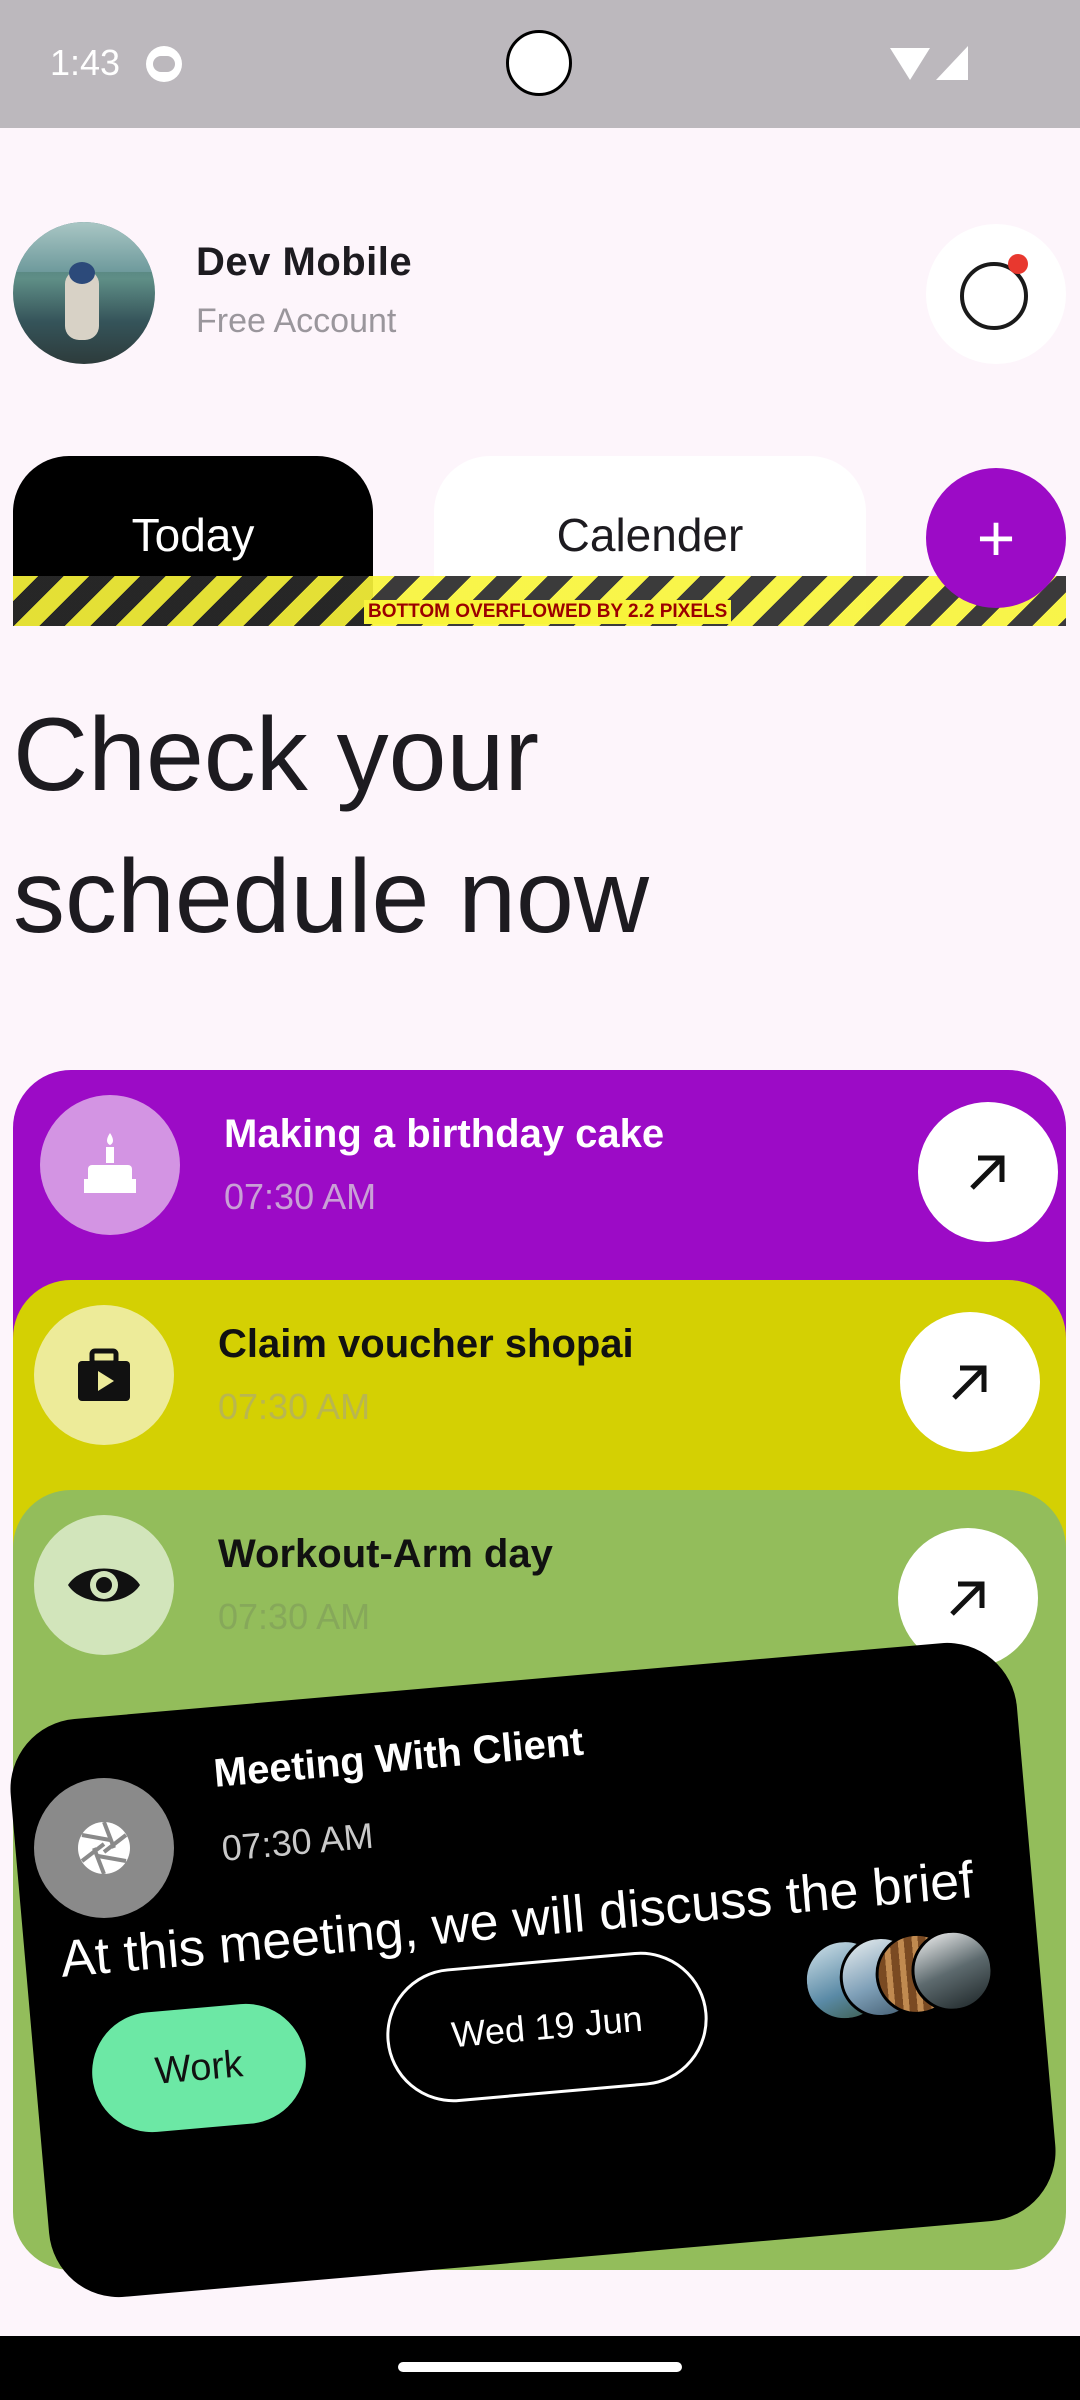  I want to click on home-gesture-handle, so click(540, 2367).